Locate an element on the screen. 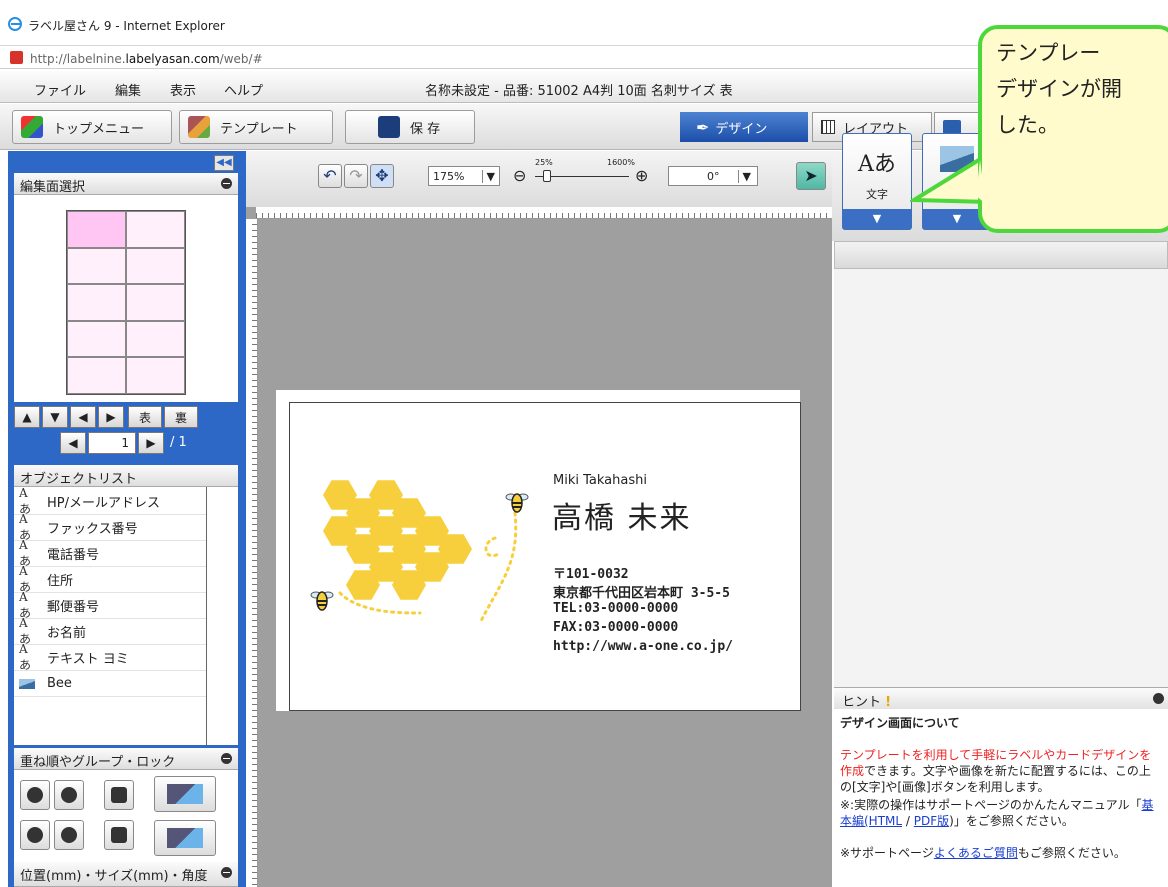  zoom-in-icon: ⊕ is located at coordinates (642, 175).